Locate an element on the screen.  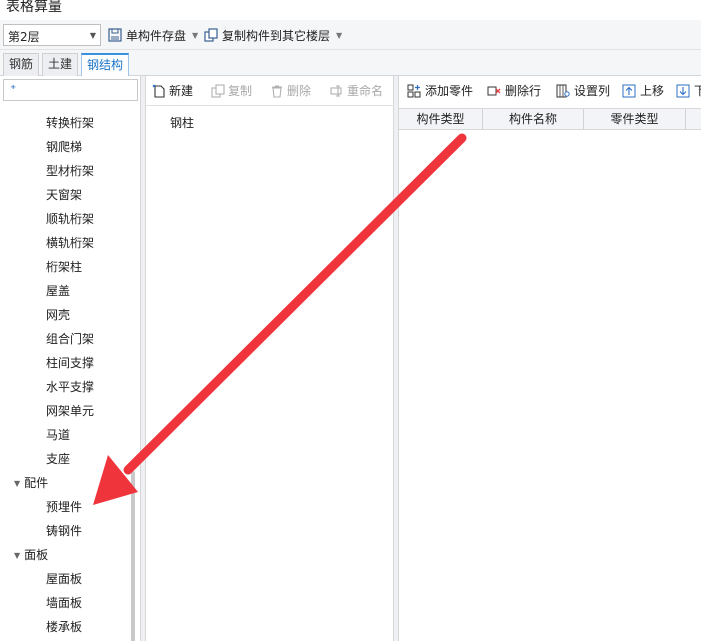
tree-item-transfer-truss: 转换桁架 is located at coordinates (70, 122).